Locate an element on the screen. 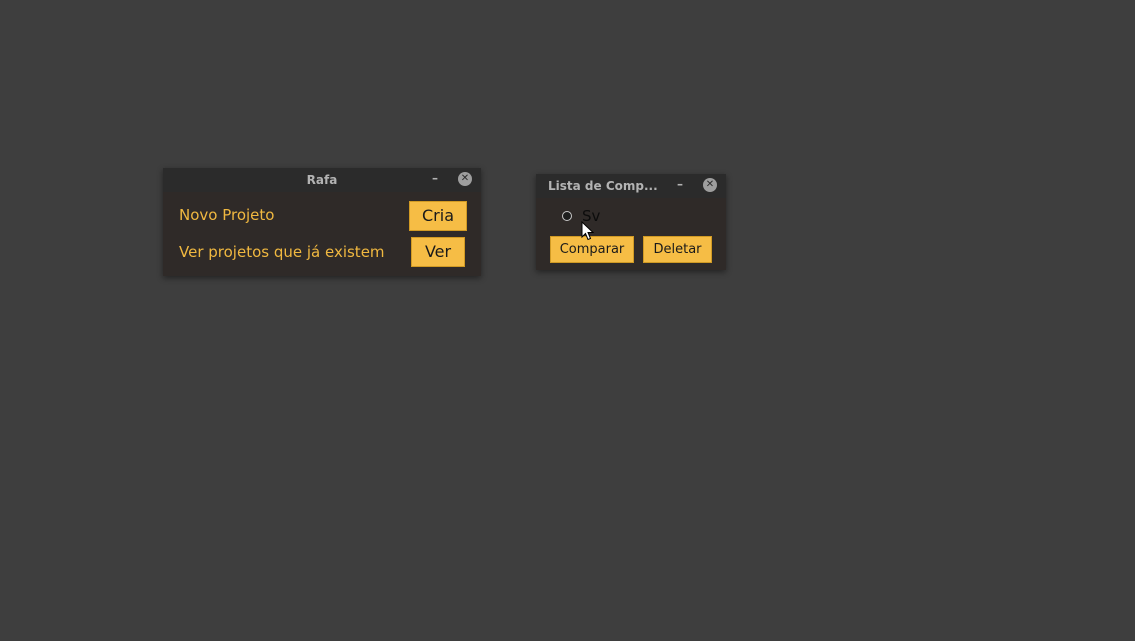 This screenshot has width=1135, height=641. radio-button-sv is located at coordinates (567, 216).